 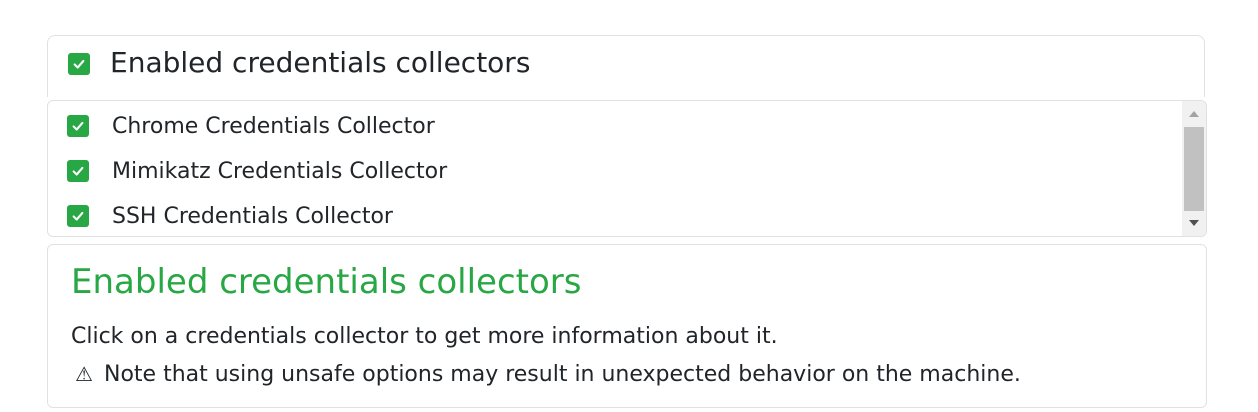 I want to click on list-item: Mimikatz Credentials Collector, so click(x=613, y=170).